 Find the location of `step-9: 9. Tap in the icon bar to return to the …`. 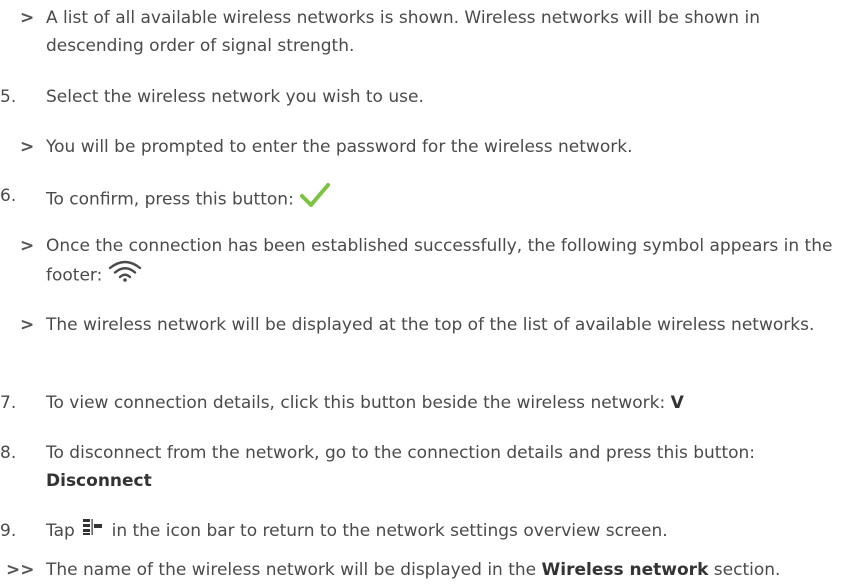

step-9: 9. Tap in the icon bar to return to the … is located at coordinates (423, 531).